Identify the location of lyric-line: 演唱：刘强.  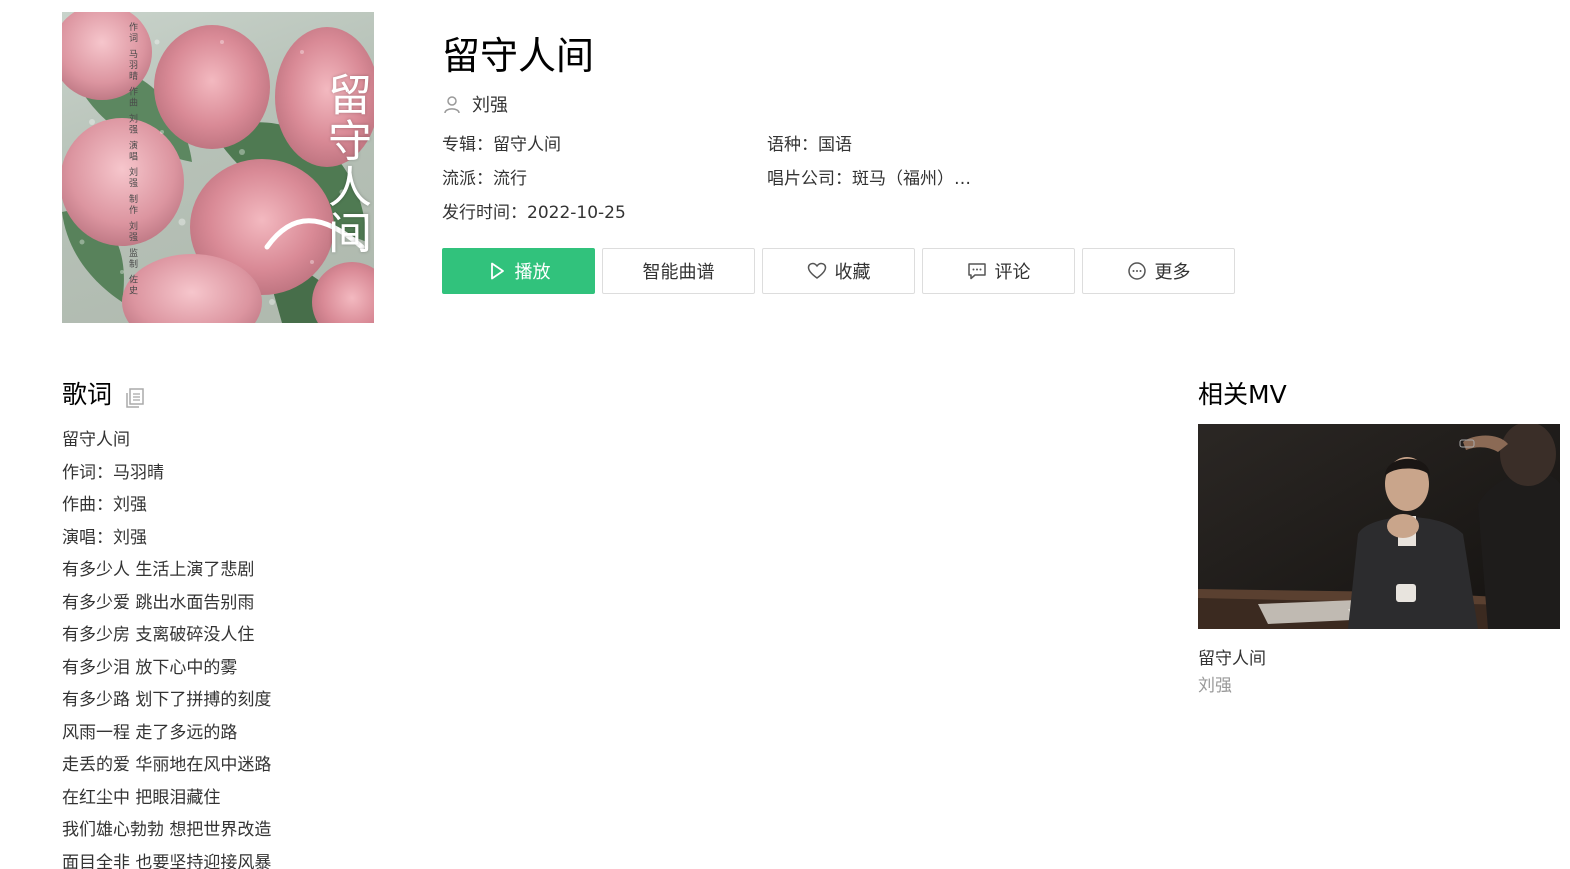
(104, 537).